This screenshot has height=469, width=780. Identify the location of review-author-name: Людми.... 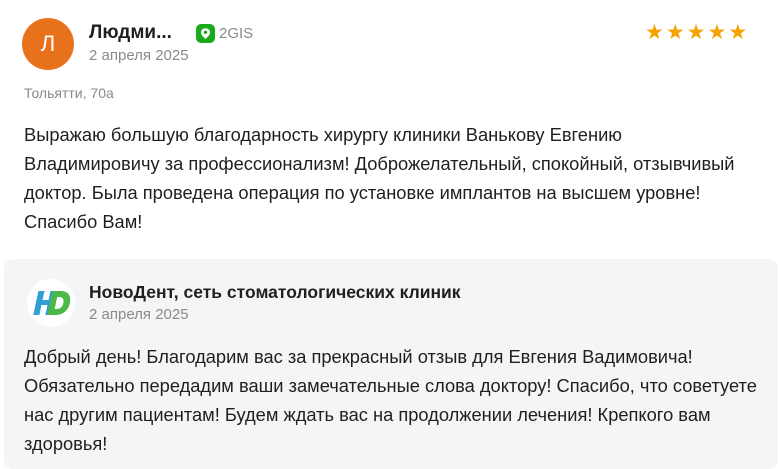
(130, 33).